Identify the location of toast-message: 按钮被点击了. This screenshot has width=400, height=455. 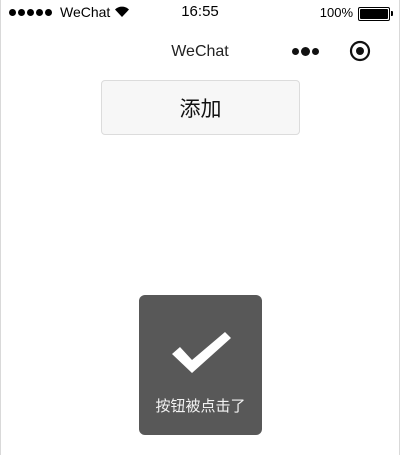
(200, 406).